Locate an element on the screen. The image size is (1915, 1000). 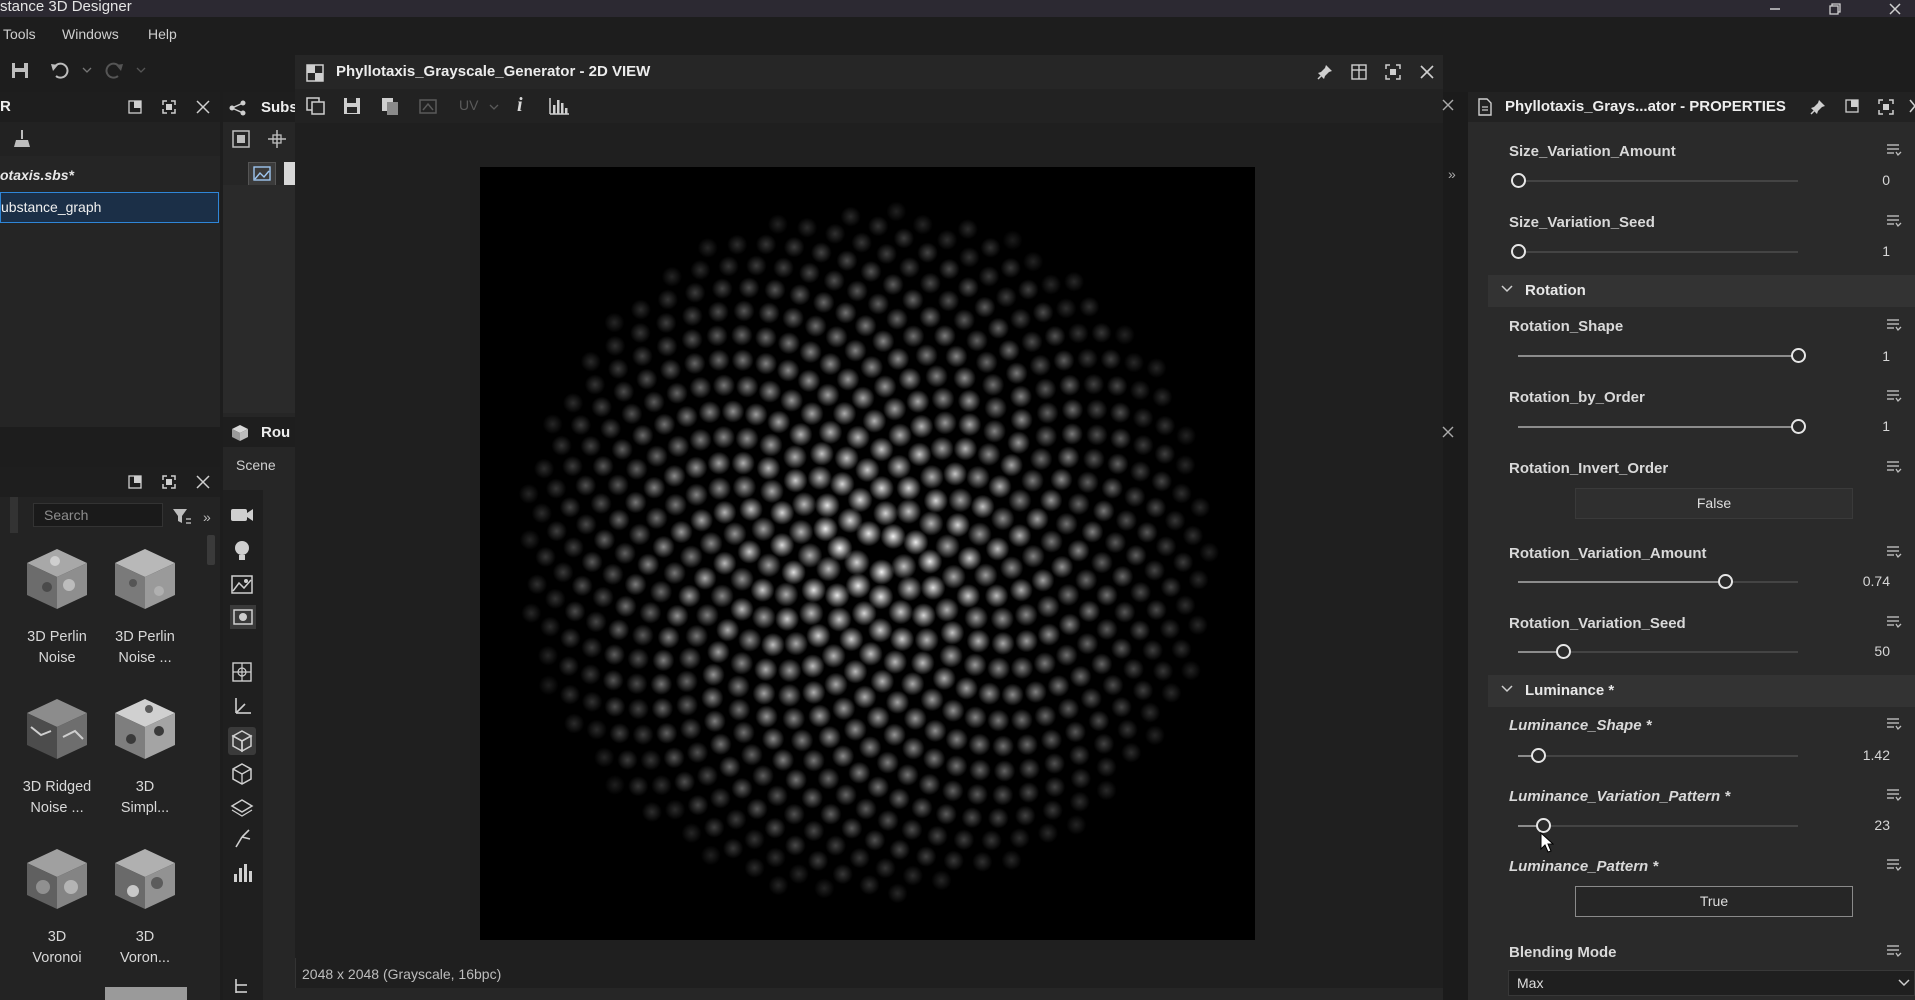
fit-view-icon is located at coordinates (241, 139).